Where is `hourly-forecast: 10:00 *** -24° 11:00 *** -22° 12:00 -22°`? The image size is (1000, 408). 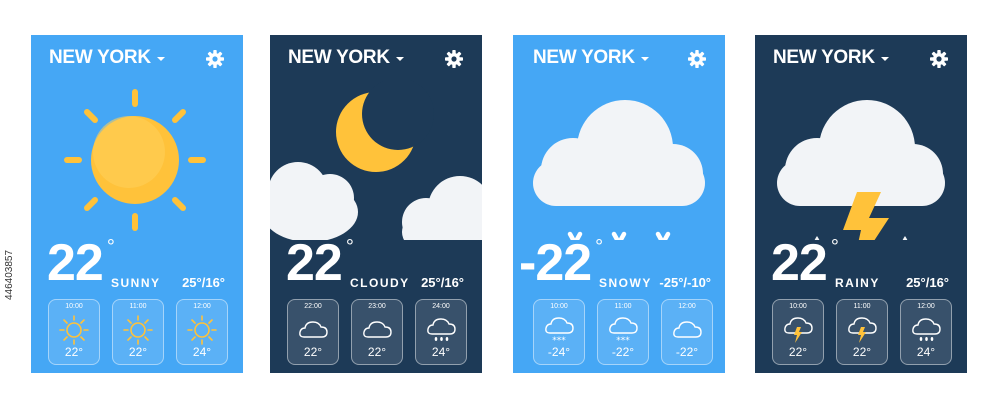 hourly-forecast: 10:00 *** -24° 11:00 *** -22° 12:00 -22° is located at coordinates (623, 332).